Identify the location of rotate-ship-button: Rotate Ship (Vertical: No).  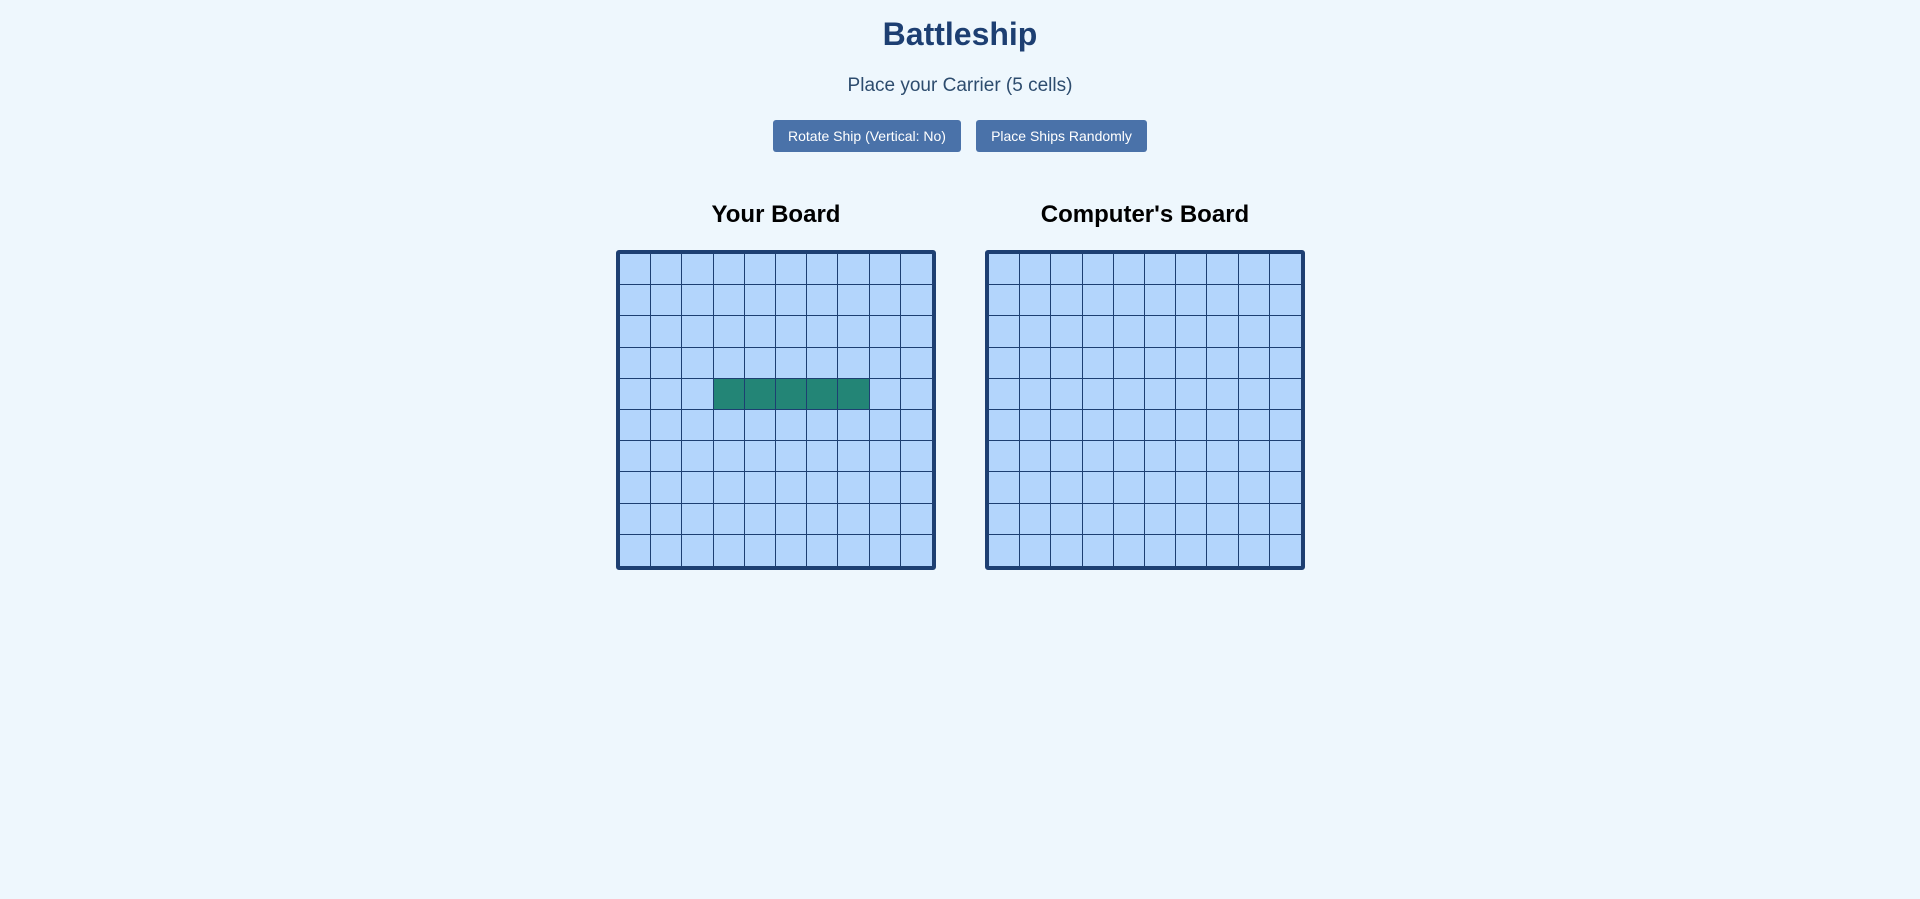
(867, 136).